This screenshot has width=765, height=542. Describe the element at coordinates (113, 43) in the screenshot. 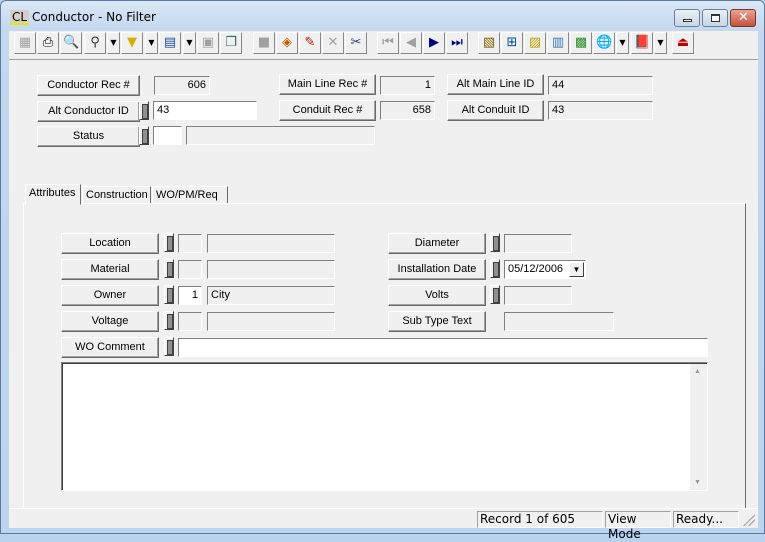

I see `find-dropdown-button: ▼` at that location.